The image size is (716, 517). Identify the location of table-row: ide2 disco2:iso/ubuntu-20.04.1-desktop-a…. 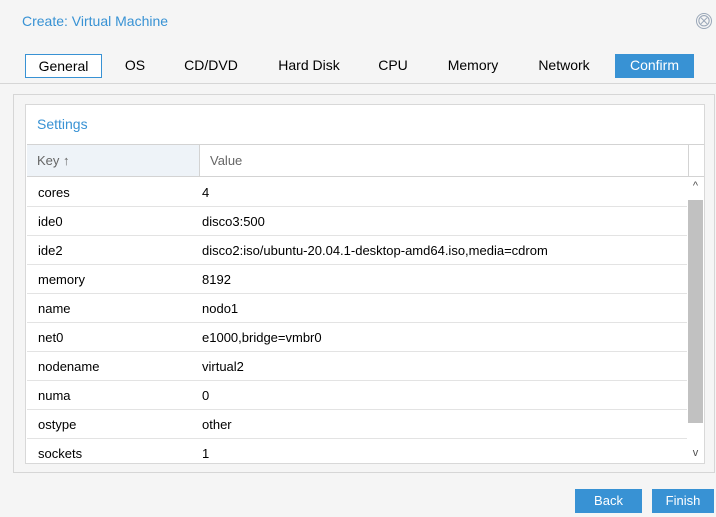
(357, 250).